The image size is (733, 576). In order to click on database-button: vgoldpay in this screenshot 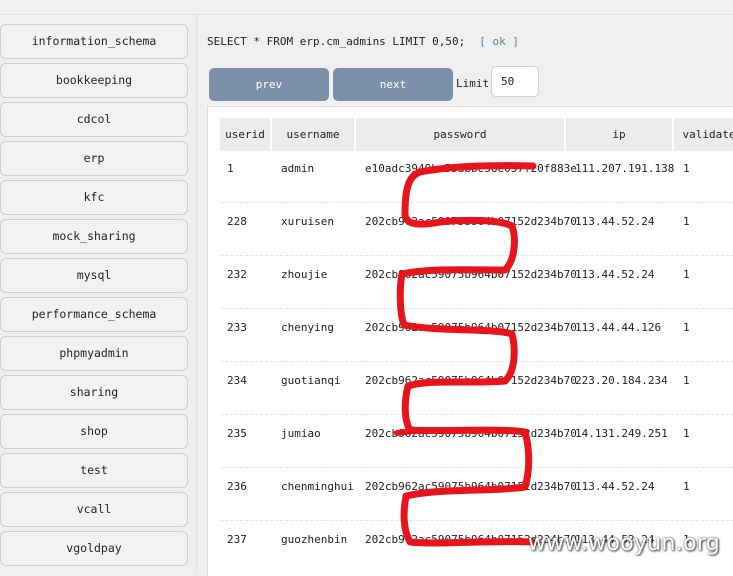, I will do `click(94, 548)`.